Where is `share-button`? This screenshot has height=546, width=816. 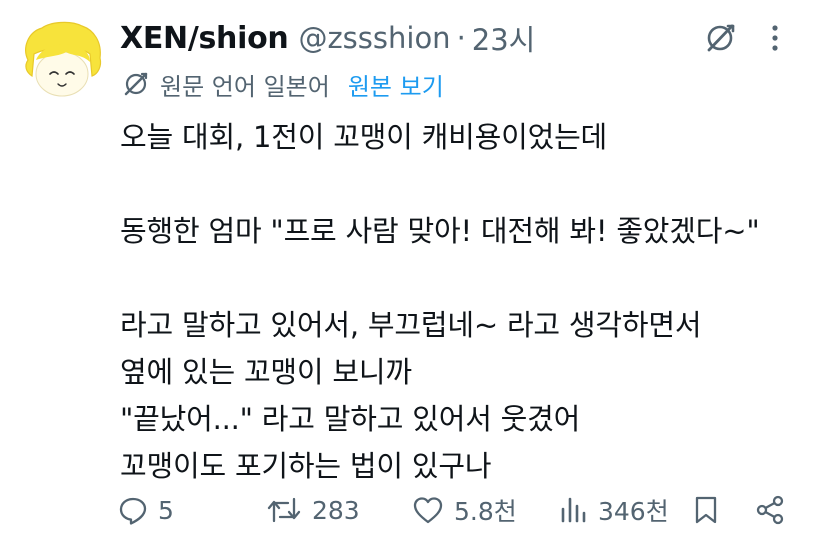
share-button is located at coordinates (770, 510).